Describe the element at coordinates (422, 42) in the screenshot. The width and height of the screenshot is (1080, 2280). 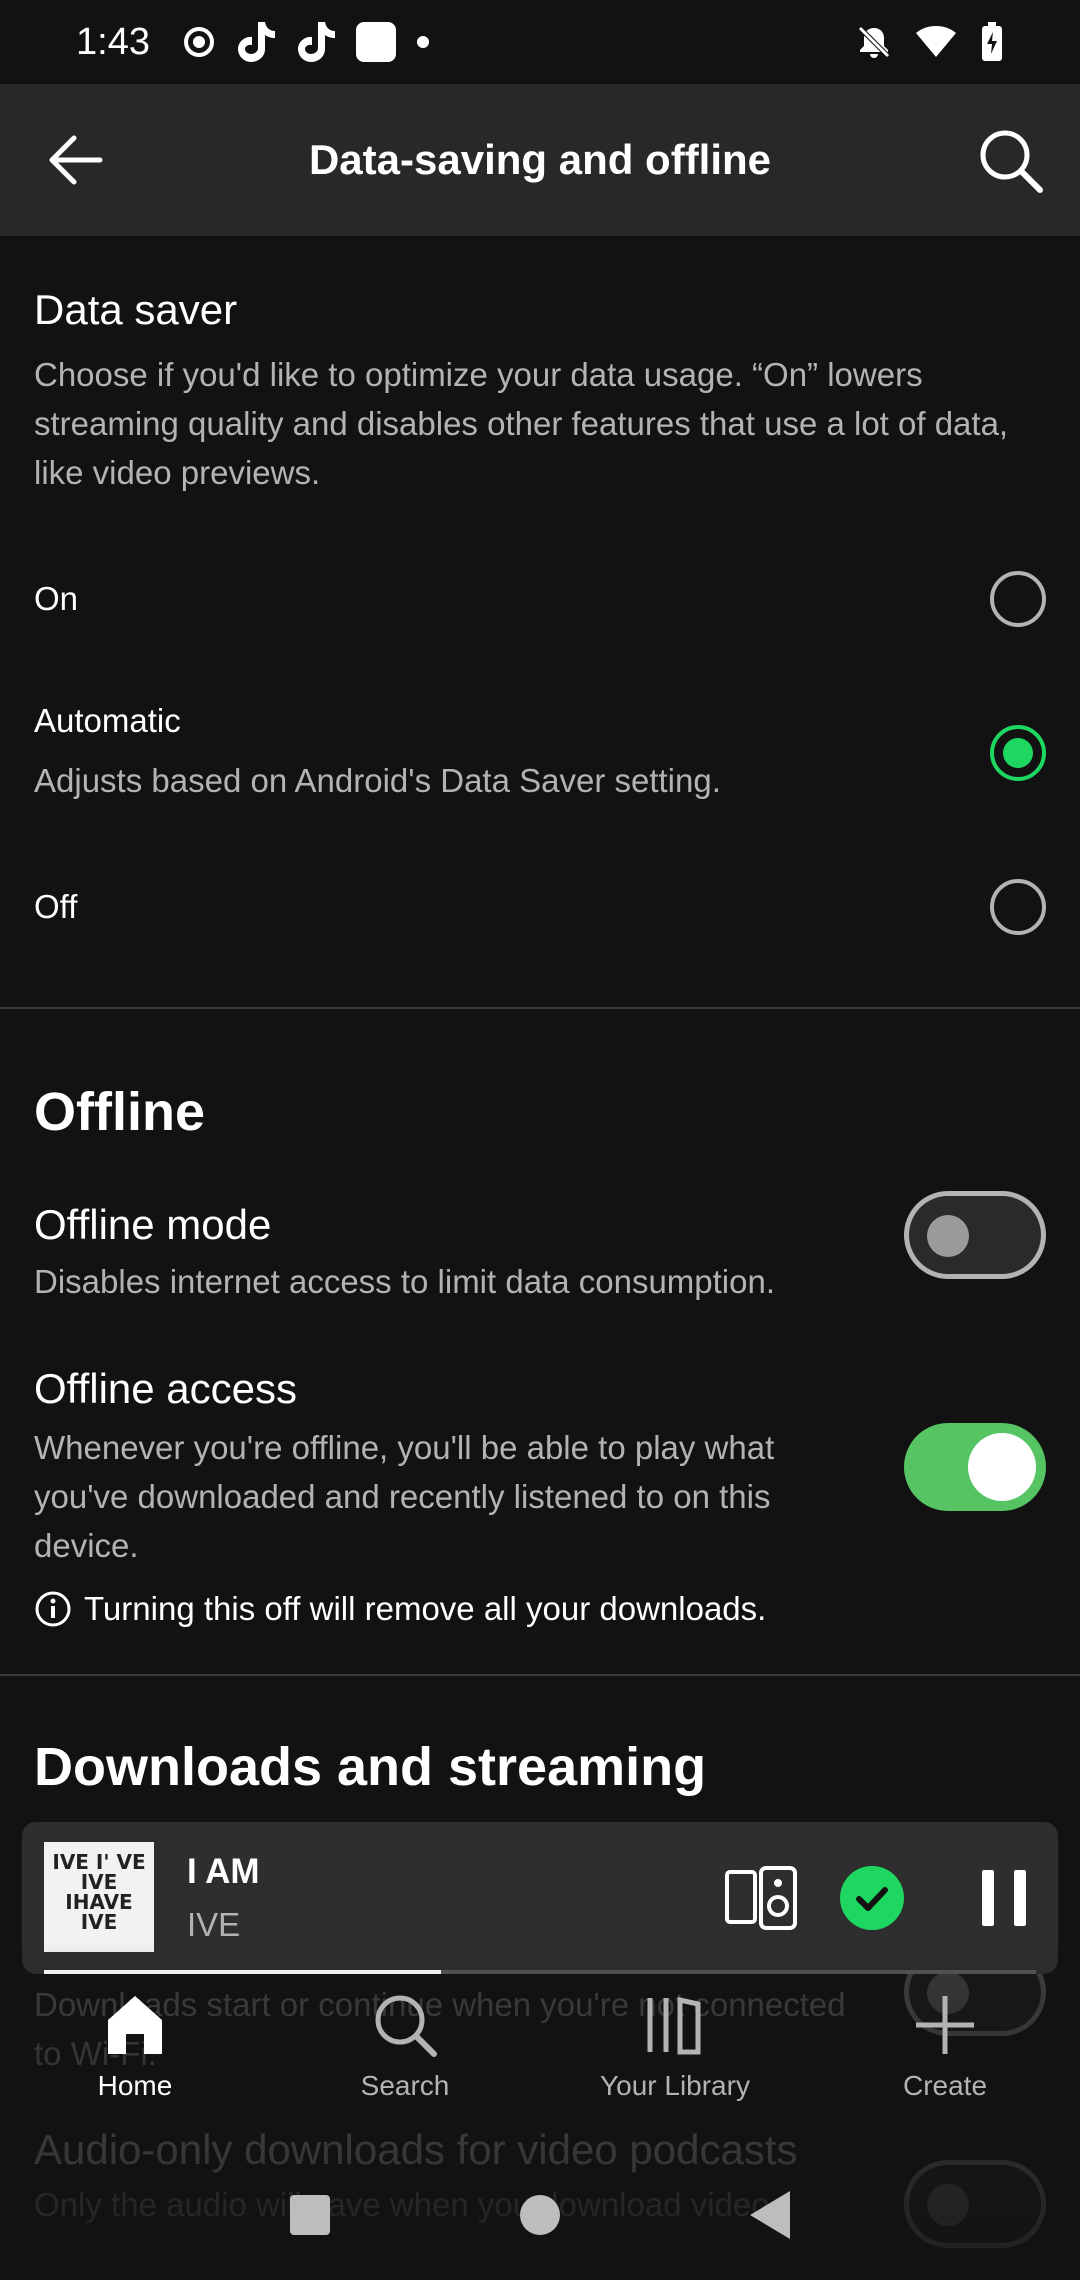
I see `more-dot-icon` at that location.